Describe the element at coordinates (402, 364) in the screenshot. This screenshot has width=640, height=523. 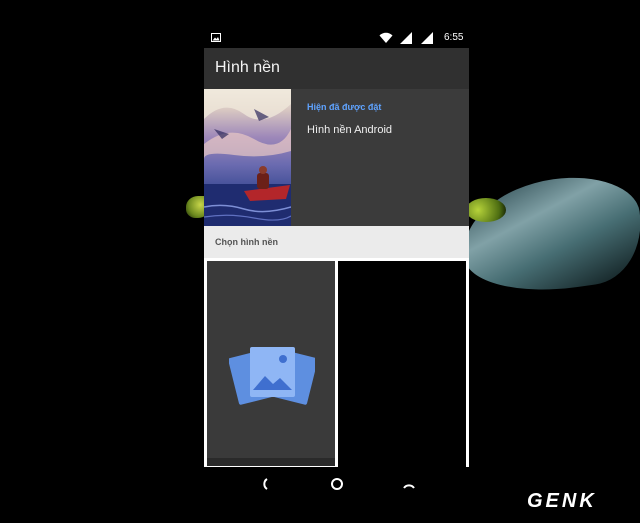
I see `wallpaper-tile` at that location.